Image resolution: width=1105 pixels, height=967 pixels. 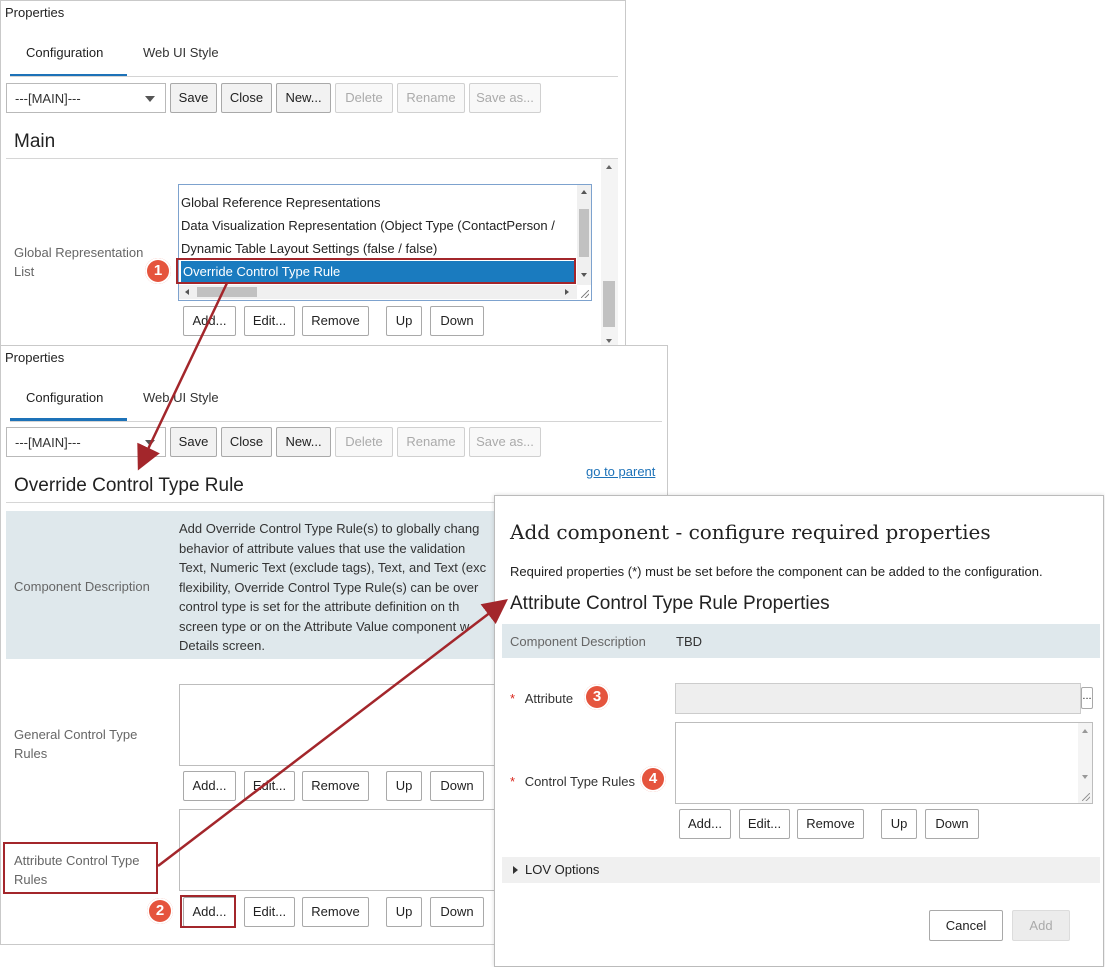 I want to click on callout-badge-2: 2, so click(x=160, y=911).